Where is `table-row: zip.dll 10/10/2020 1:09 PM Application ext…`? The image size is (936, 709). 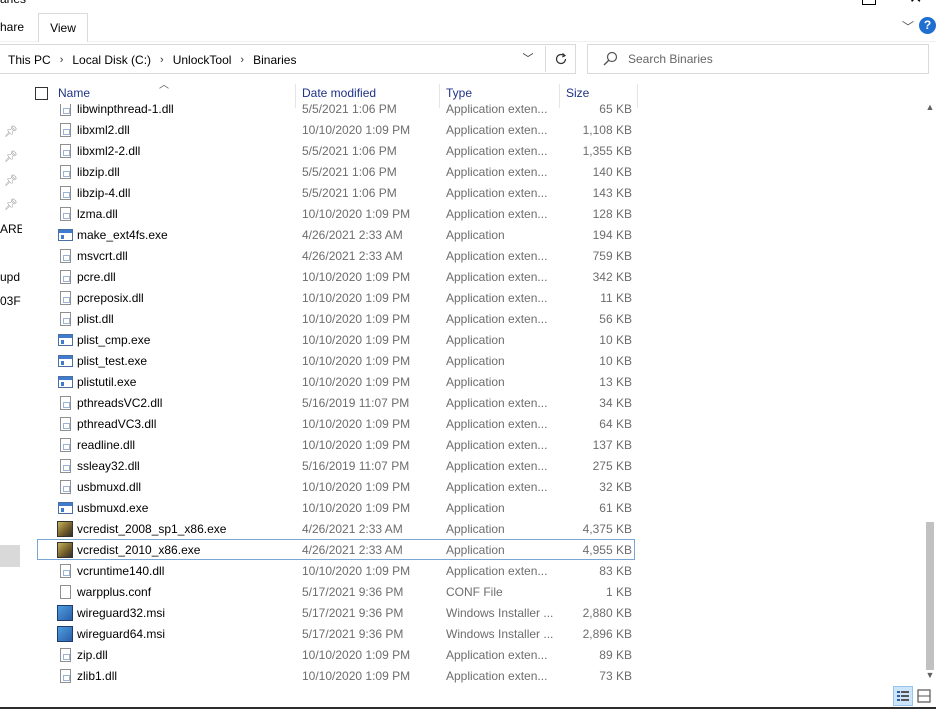 table-row: zip.dll 10/10/2020 1:09 PM Application ext… is located at coordinates (332, 654).